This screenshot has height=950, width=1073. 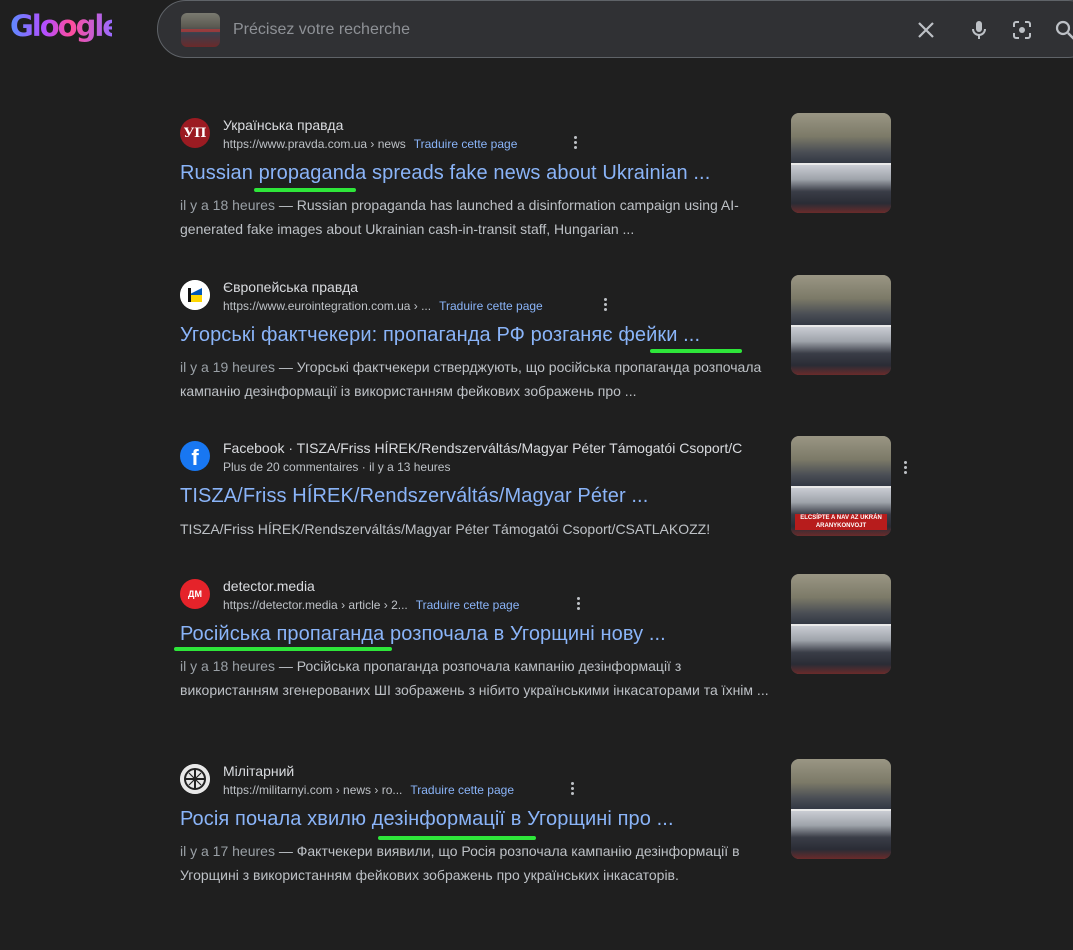 What do you see at coordinates (1063, 30) in the screenshot?
I see `search-icon` at bounding box center [1063, 30].